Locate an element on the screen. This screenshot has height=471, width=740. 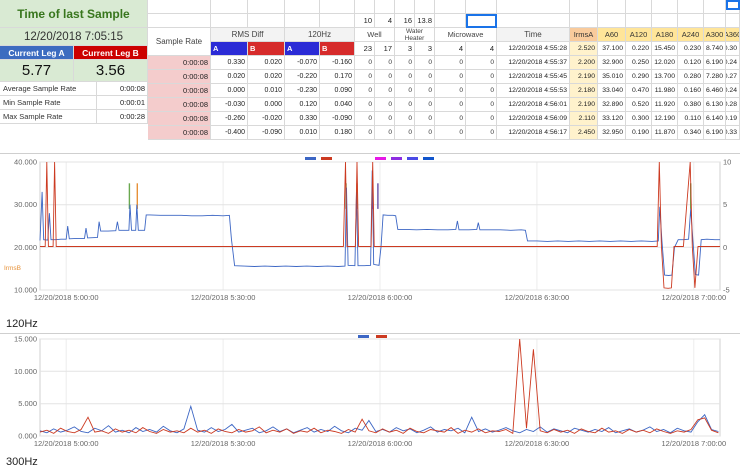
time-cell: 12/20/2018 4:56:01 is located at coordinates (533, 105).